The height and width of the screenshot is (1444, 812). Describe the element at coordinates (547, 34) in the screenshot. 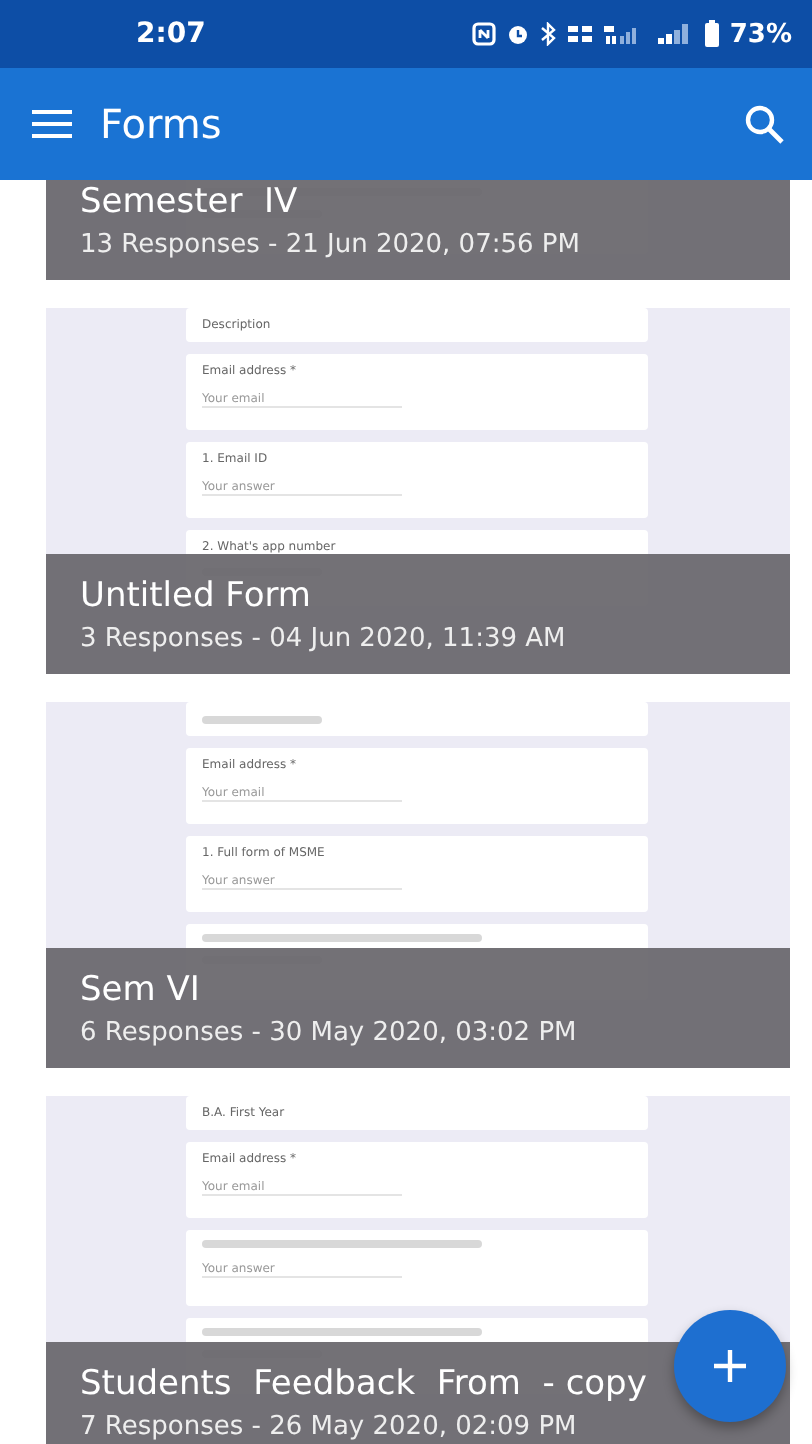

I see `bluetooth-icon` at that location.